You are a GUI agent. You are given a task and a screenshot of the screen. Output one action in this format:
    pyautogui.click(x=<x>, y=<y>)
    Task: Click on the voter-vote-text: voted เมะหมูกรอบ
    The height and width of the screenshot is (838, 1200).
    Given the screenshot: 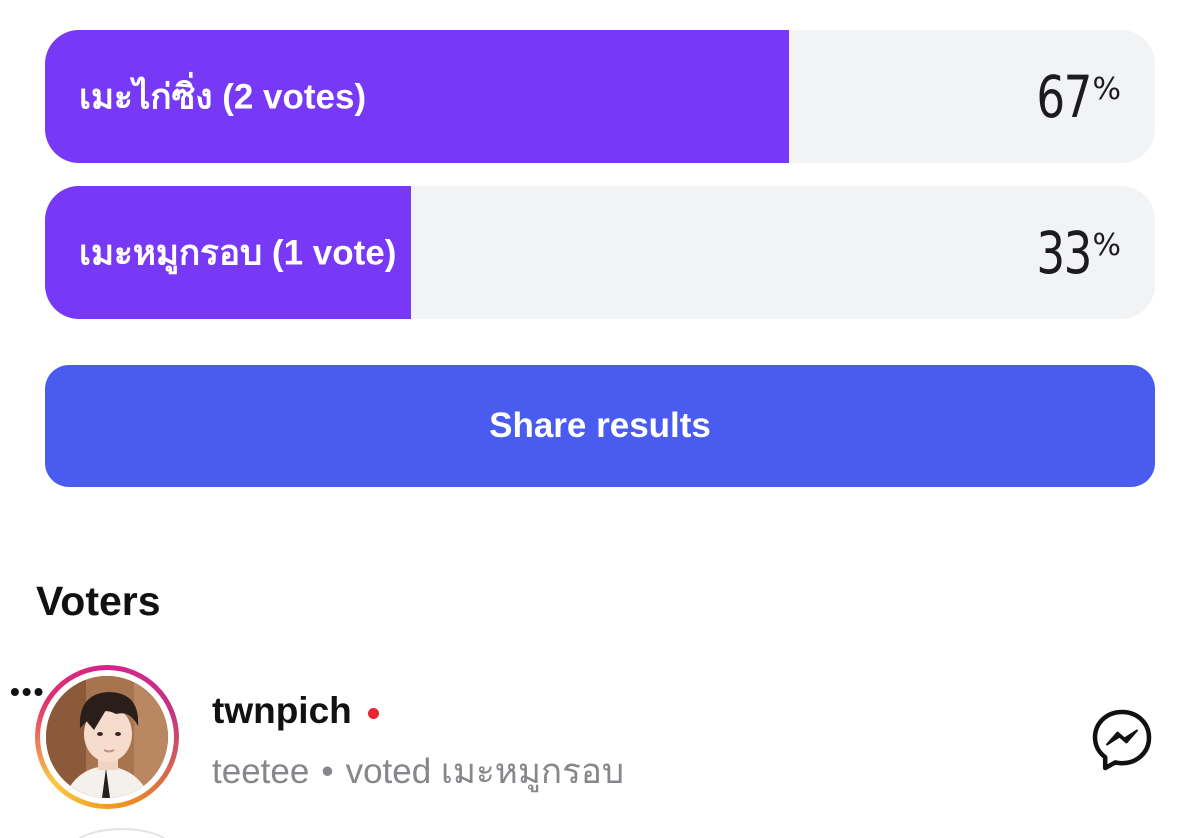 What is the action you would take?
    pyautogui.click(x=485, y=771)
    